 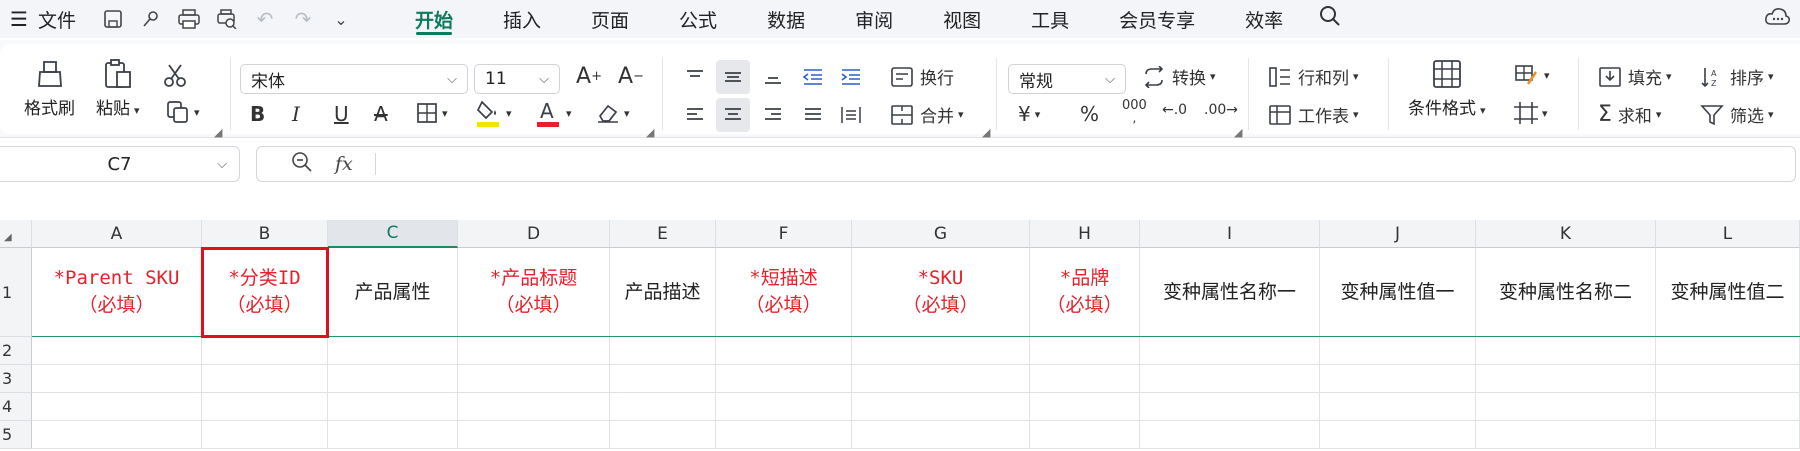 What do you see at coordinates (1532, 75) in the screenshot?
I see `cell-style-button: ▾` at bounding box center [1532, 75].